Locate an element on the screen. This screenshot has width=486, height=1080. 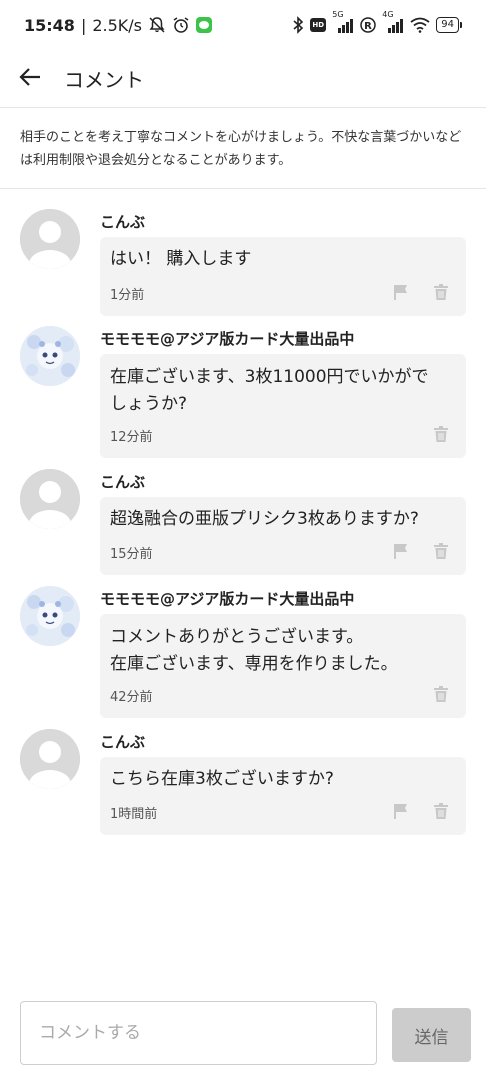
comment-text: 在庫ございます、3枚11000円でいかがで しょうか? is located at coordinates (285, 391).